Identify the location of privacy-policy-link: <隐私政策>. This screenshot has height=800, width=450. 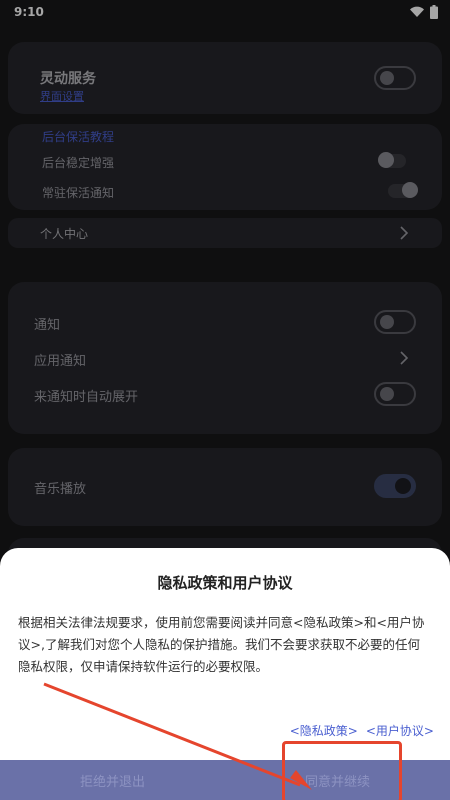
(324, 730).